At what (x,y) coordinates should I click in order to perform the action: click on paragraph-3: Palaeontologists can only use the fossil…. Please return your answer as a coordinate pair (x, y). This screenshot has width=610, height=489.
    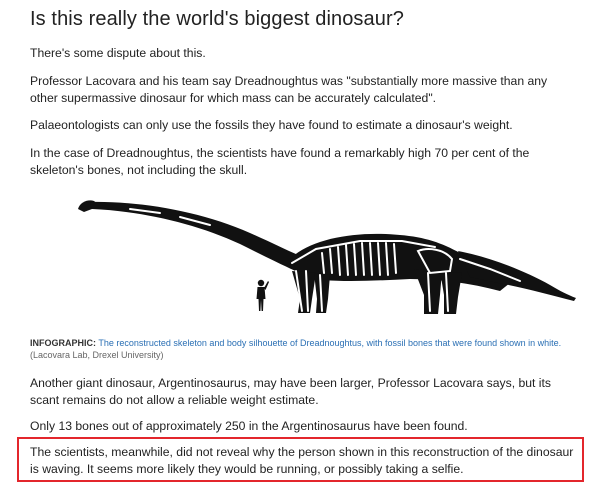
    Looking at the image, I should click on (271, 125).